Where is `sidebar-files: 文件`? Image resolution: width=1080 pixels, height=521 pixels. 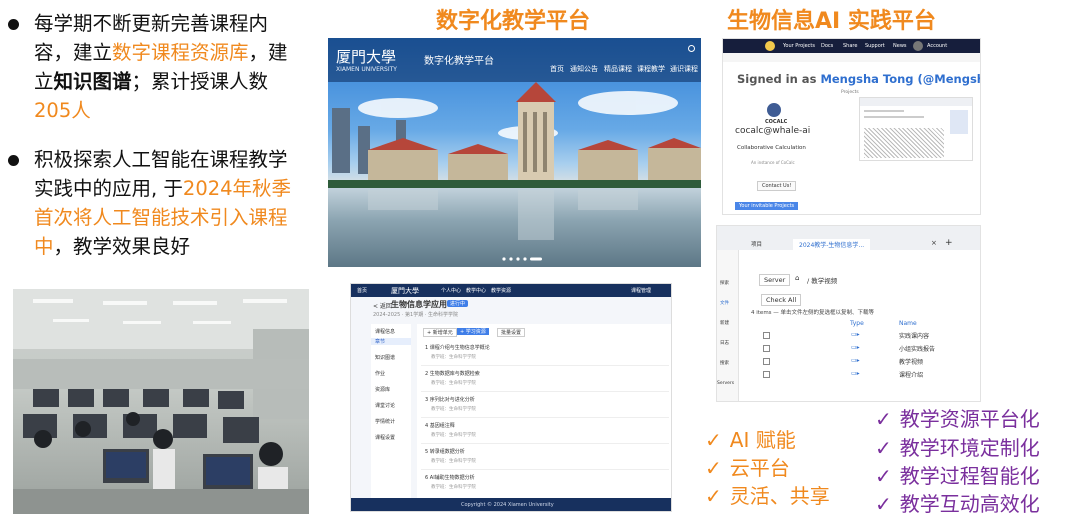
sidebar-files: 文件 is located at coordinates (724, 303).